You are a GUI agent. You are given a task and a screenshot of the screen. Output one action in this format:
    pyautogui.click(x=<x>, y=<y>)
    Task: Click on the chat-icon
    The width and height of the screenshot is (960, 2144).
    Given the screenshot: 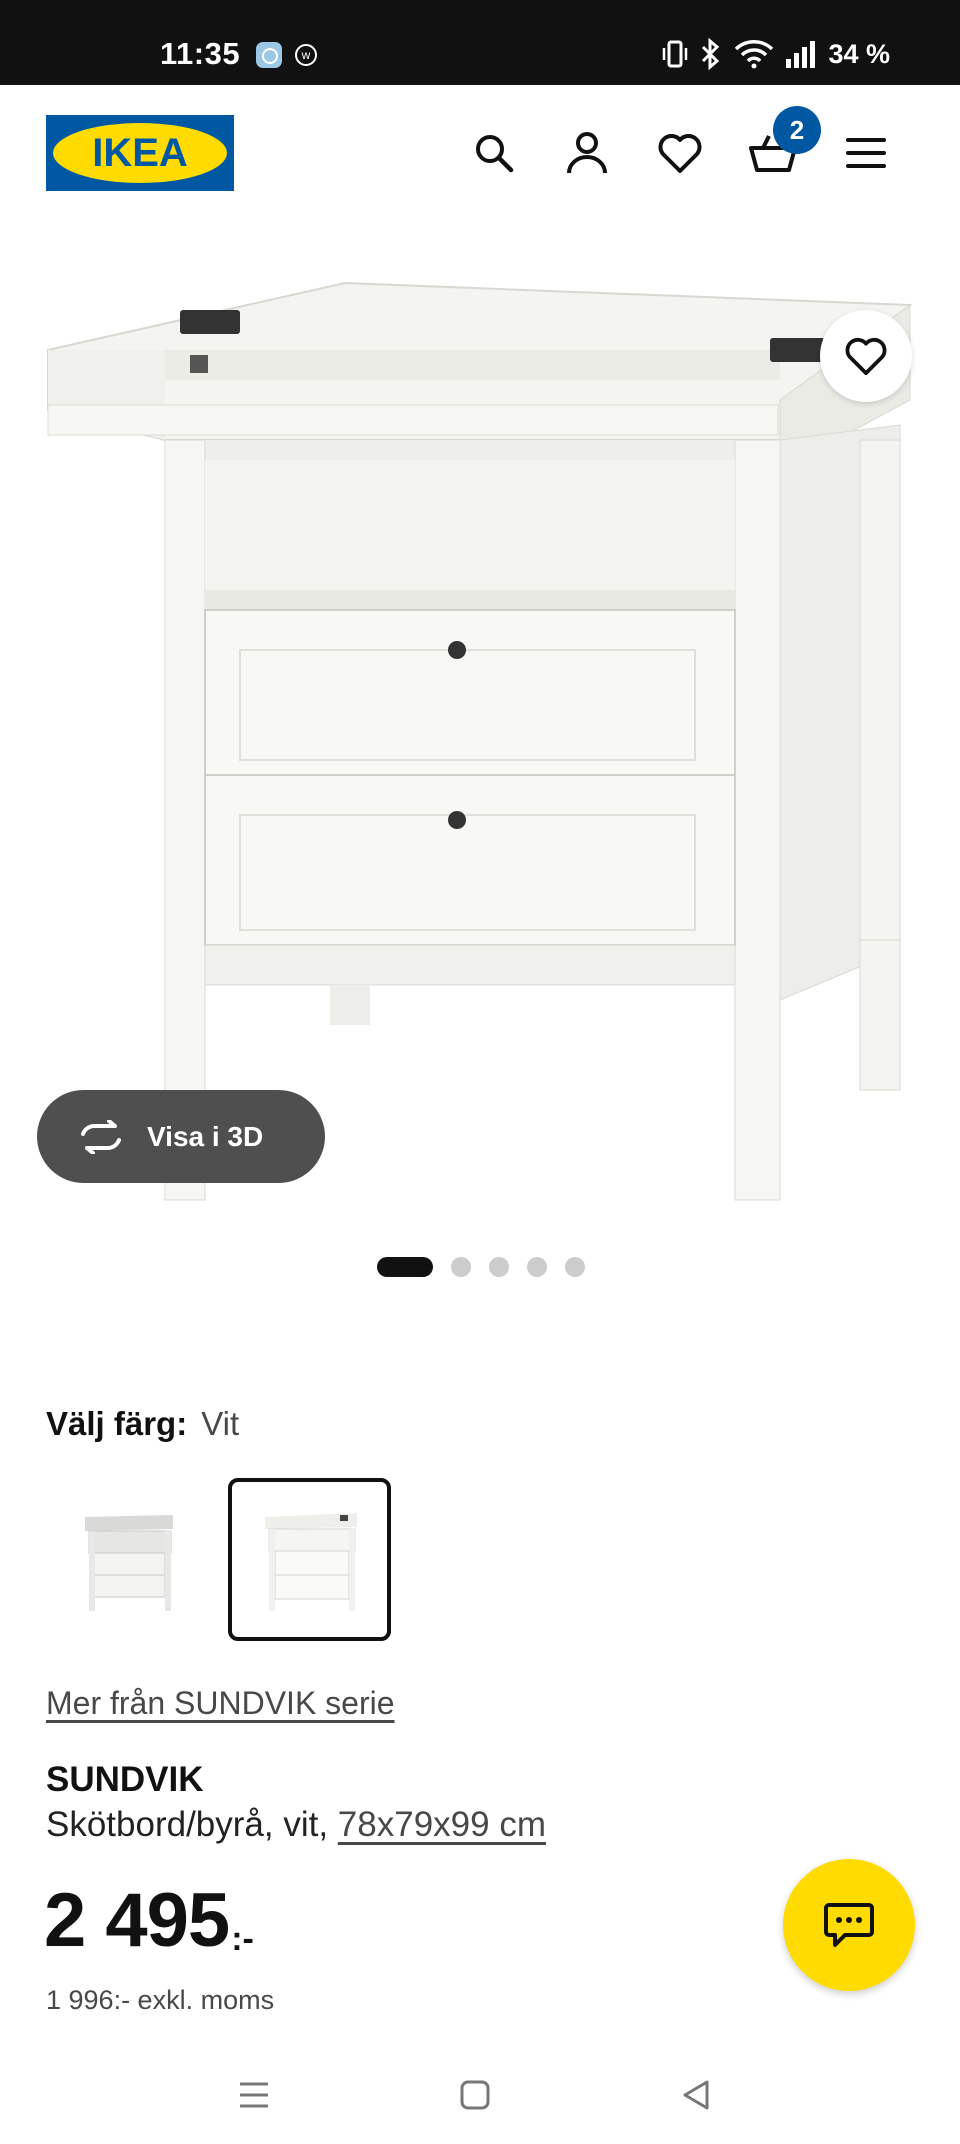 What is the action you would take?
    pyautogui.click(x=849, y=1925)
    